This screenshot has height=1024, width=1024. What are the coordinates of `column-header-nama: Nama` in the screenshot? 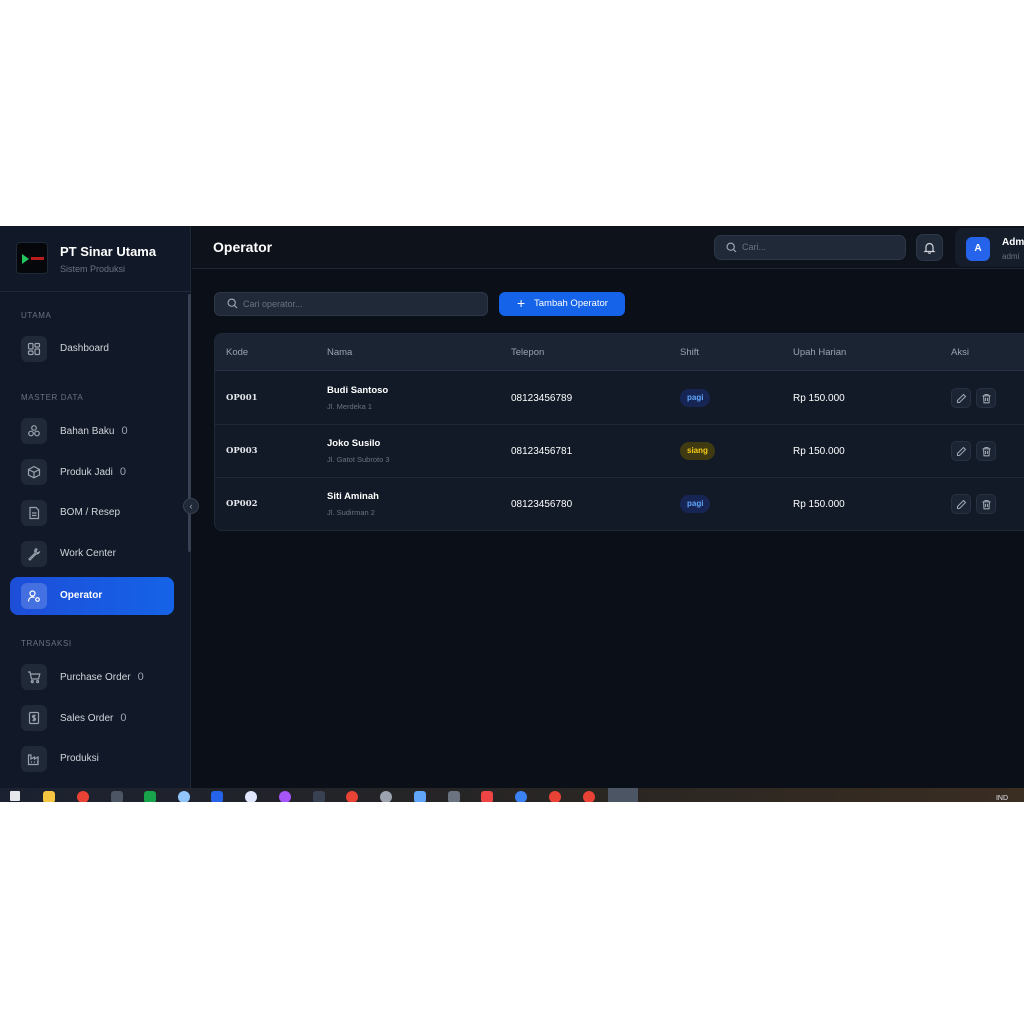 It's located at (339, 352).